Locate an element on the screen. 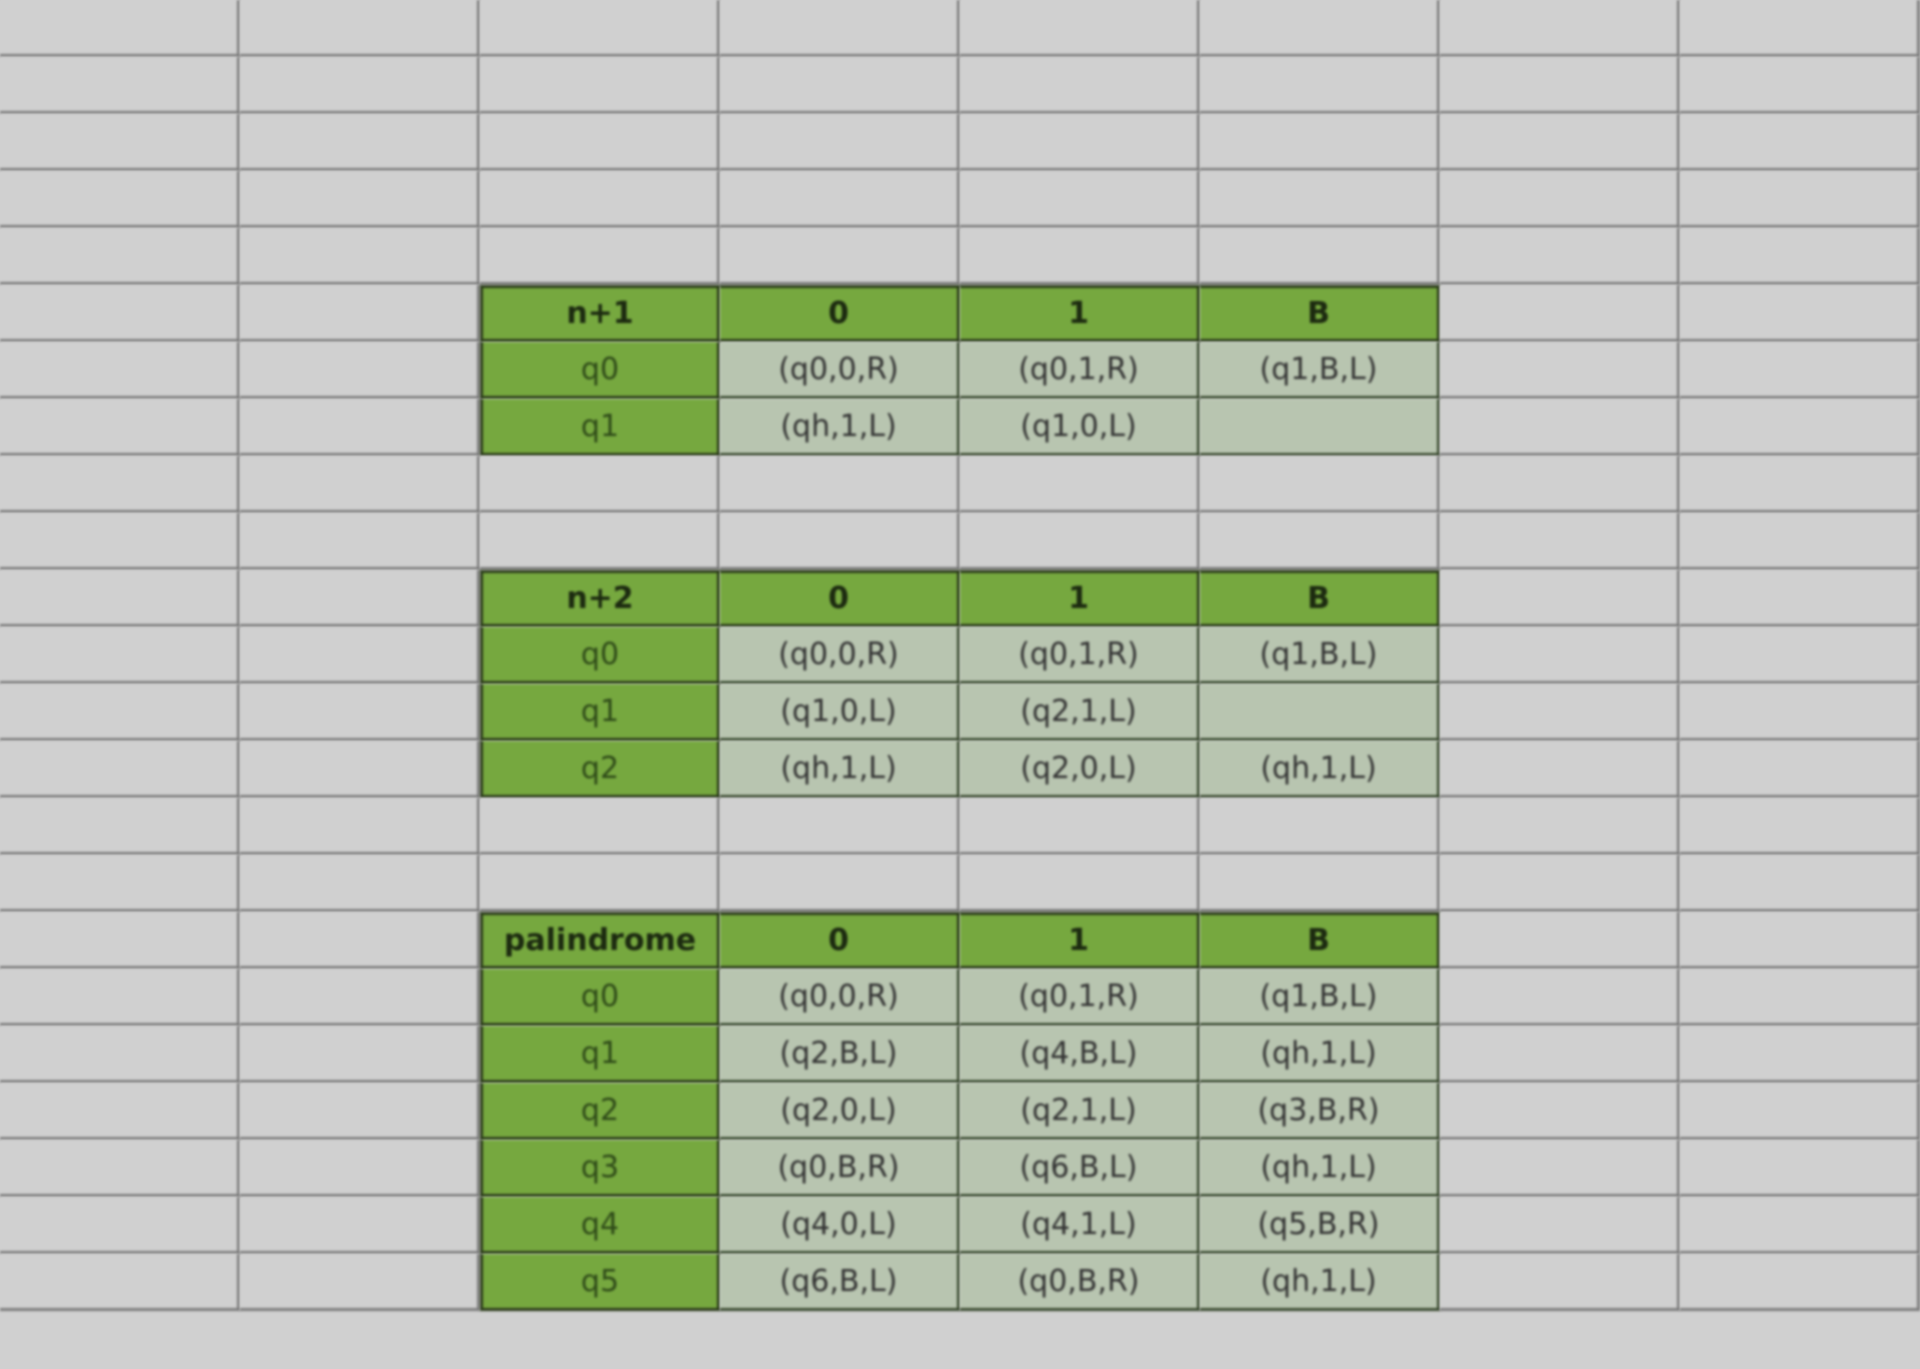 The width and height of the screenshot is (1920, 1369). transition-cell: (q1,0,L) is located at coordinates (1080, 427).